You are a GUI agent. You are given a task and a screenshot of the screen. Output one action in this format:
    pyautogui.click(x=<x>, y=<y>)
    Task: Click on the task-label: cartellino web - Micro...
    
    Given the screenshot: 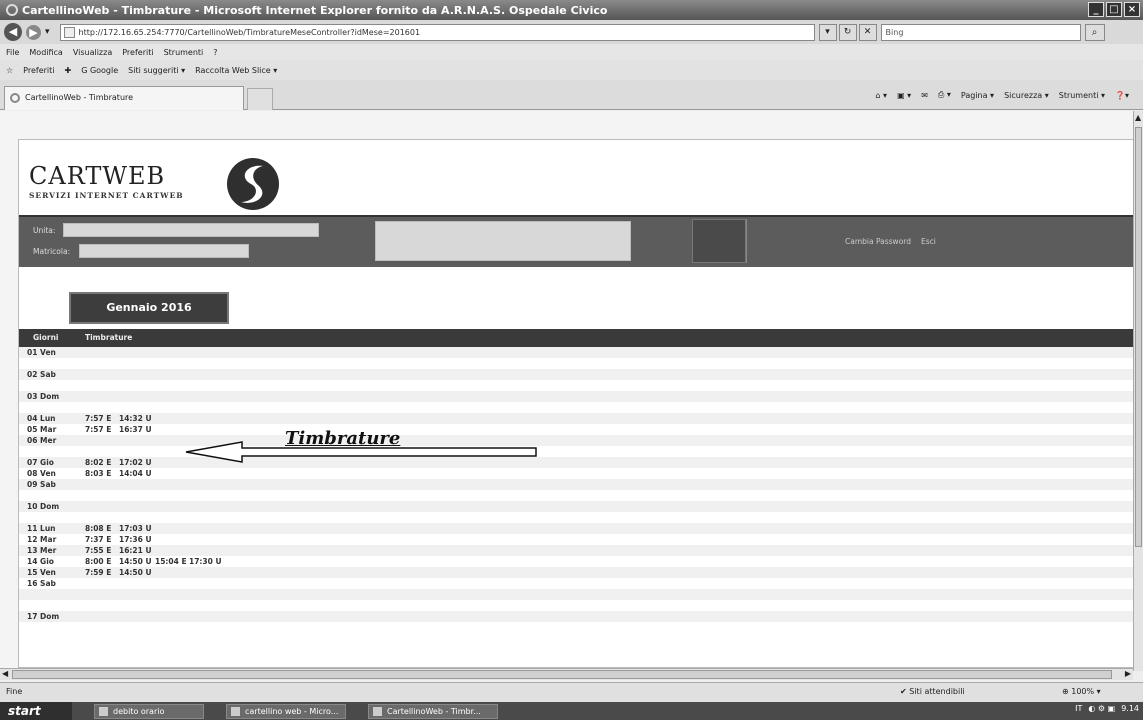 What is the action you would take?
    pyautogui.click(x=292, y=711)
    